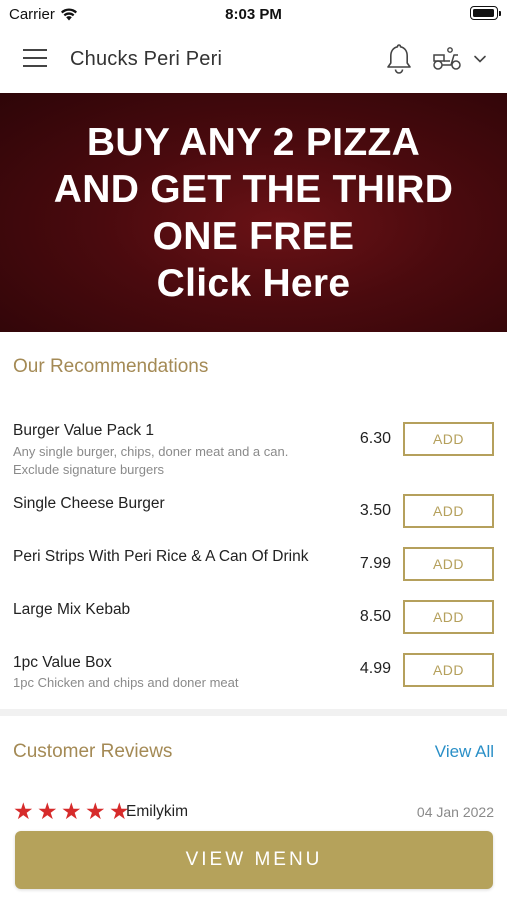 This screenshot has height=900, width=507. What do you see at coordinates (111, 366) in the screenshot?
I see `recommendations-title: Our Recommendations` at bounding box center [111, 366].